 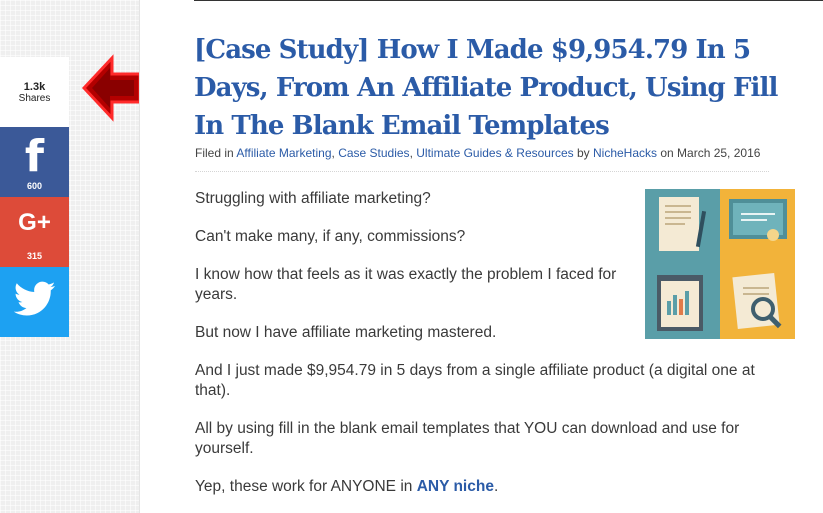 I want to click on share-bar: 1.3k Shares f 600 G+ 315, so click(x=34, y=197).